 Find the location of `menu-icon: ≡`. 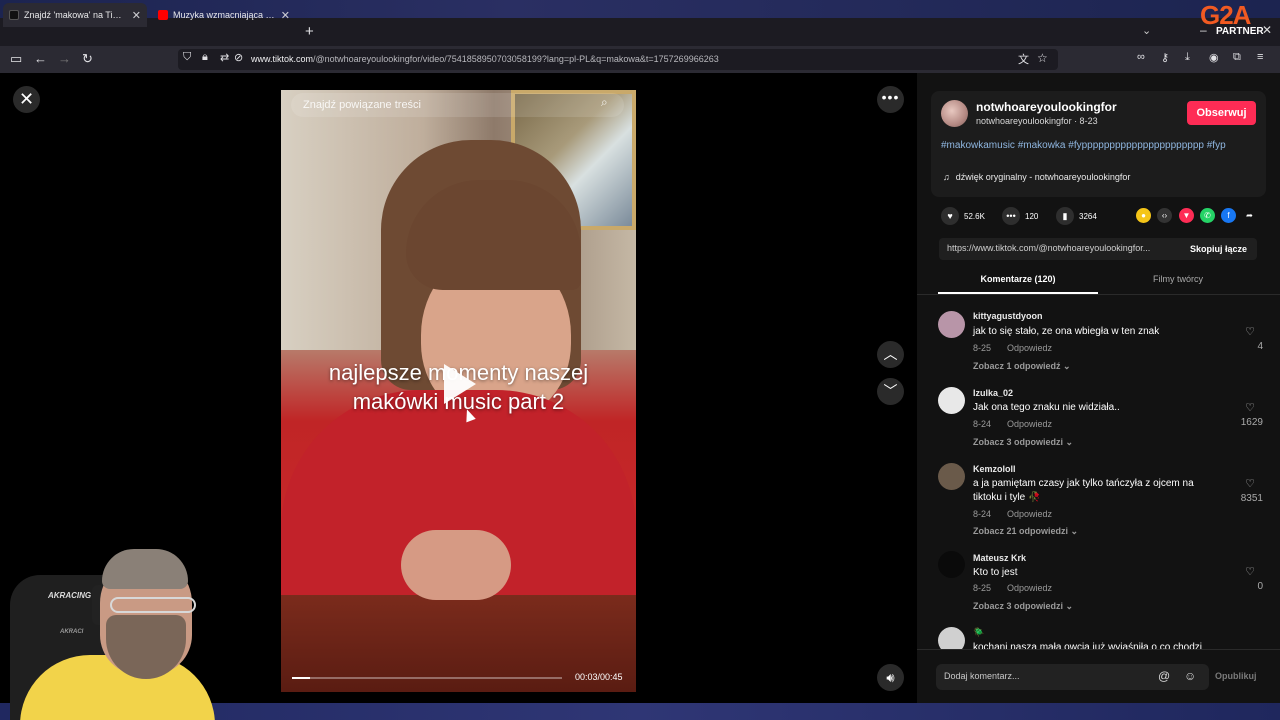

menu-icon: ≡ is located at coordinates (1260, 57).